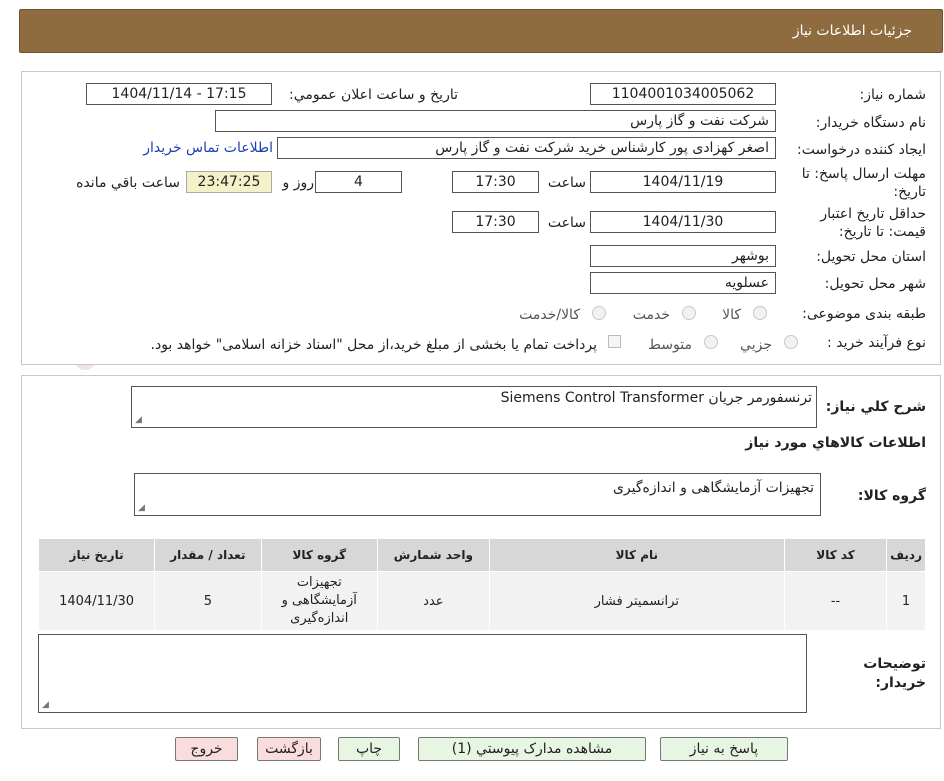  Describe the element at coordinates (636, 601) in the screenshot. I see `cell-name: ترانسمیتر فشار` at that location.